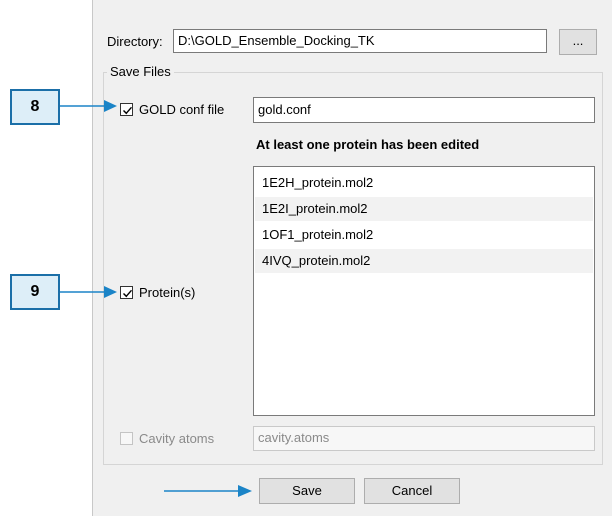 This screenshot has width=612, height=516. What do you see at coordinates (126, 438) in the screenshot?
I see `cavity-atoms-checkbox` at bounding box center [126, 438].